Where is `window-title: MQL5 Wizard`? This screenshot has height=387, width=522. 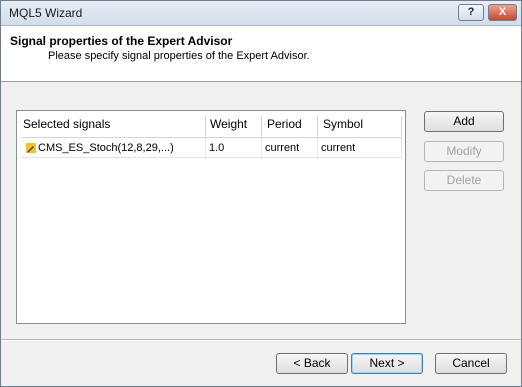 window-title: MQL5 Wizard is located at coordinates (46, 13).